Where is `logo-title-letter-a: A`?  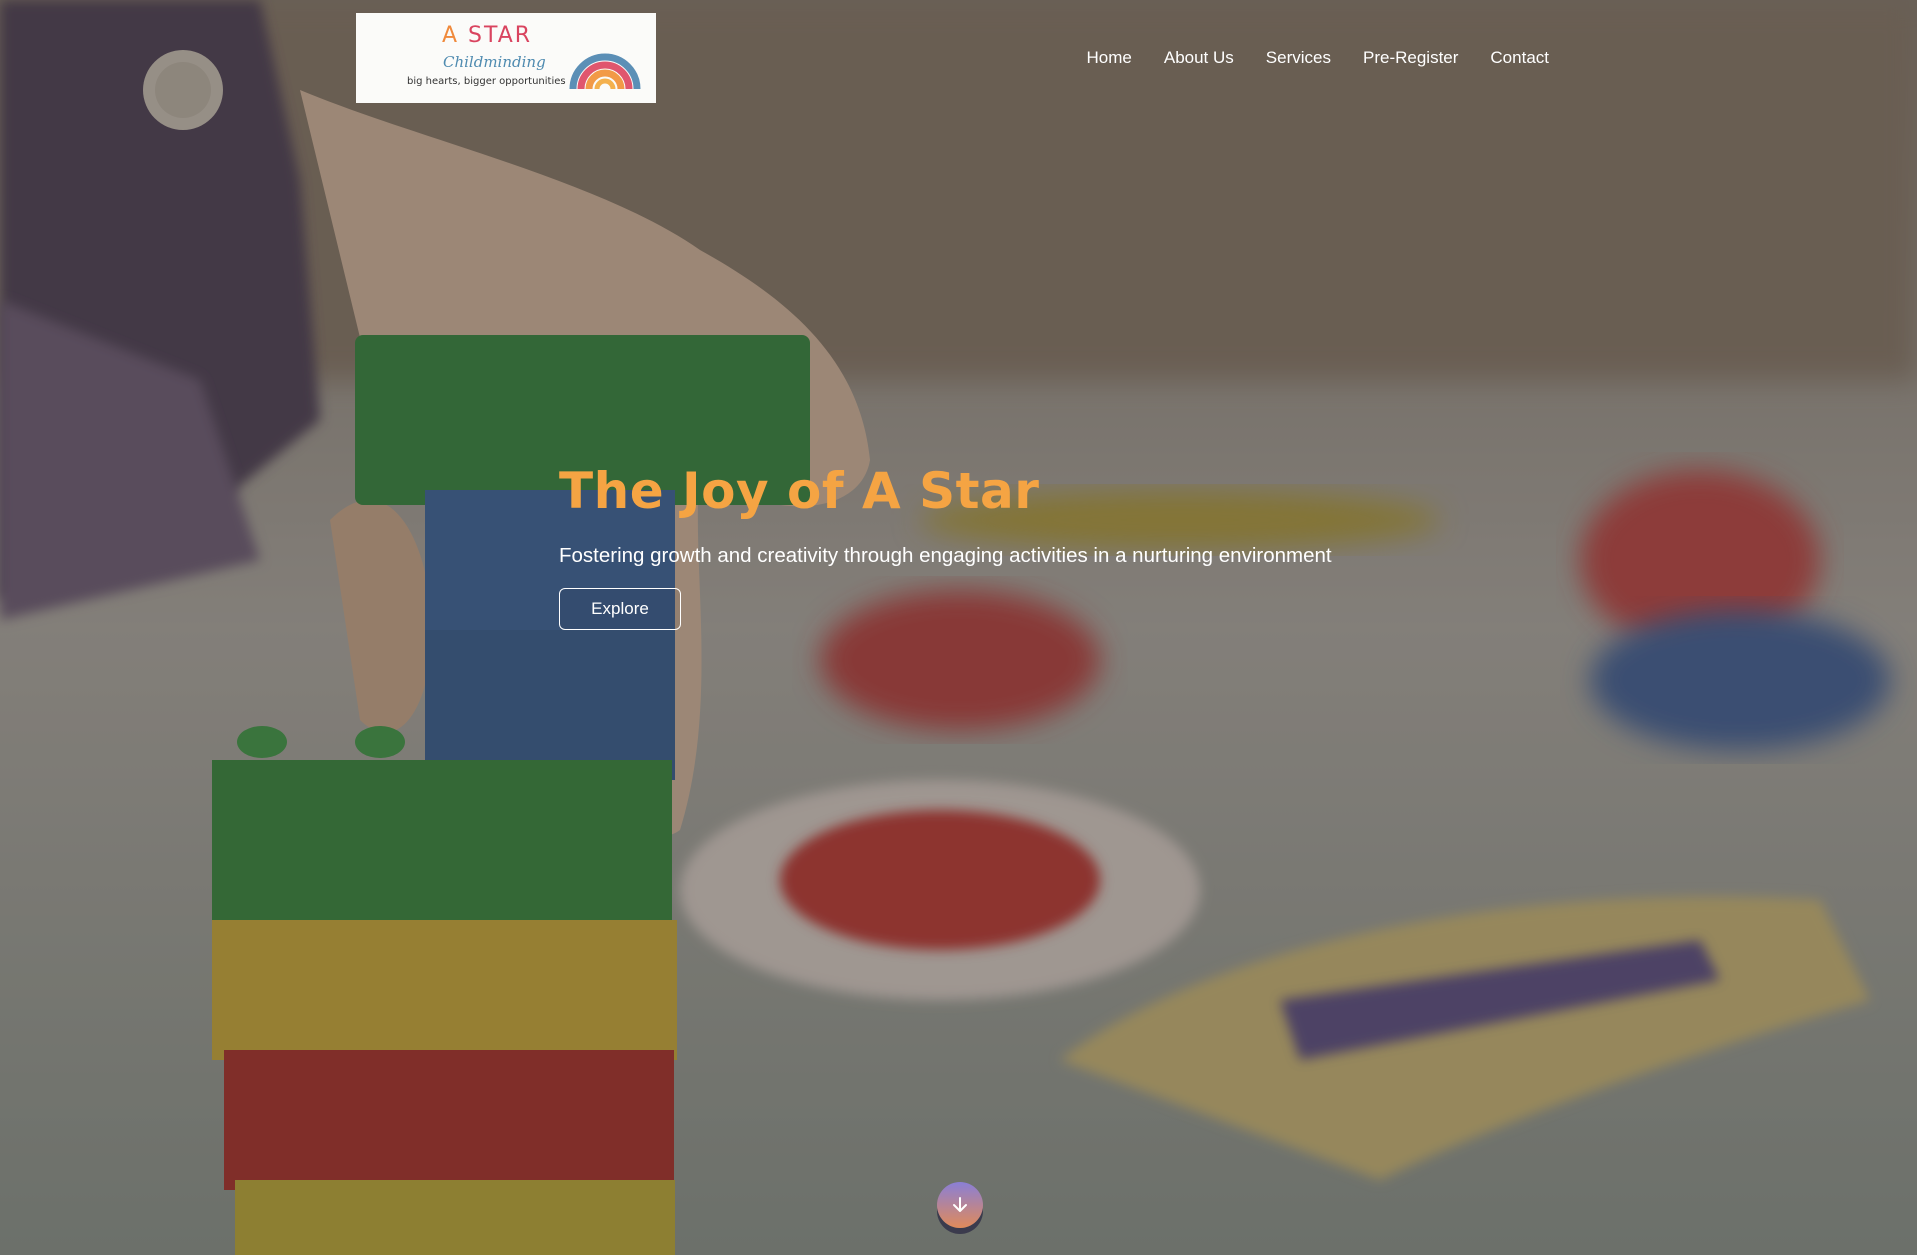
logo-title-letter-a: A is located at coordinates (451, 35).